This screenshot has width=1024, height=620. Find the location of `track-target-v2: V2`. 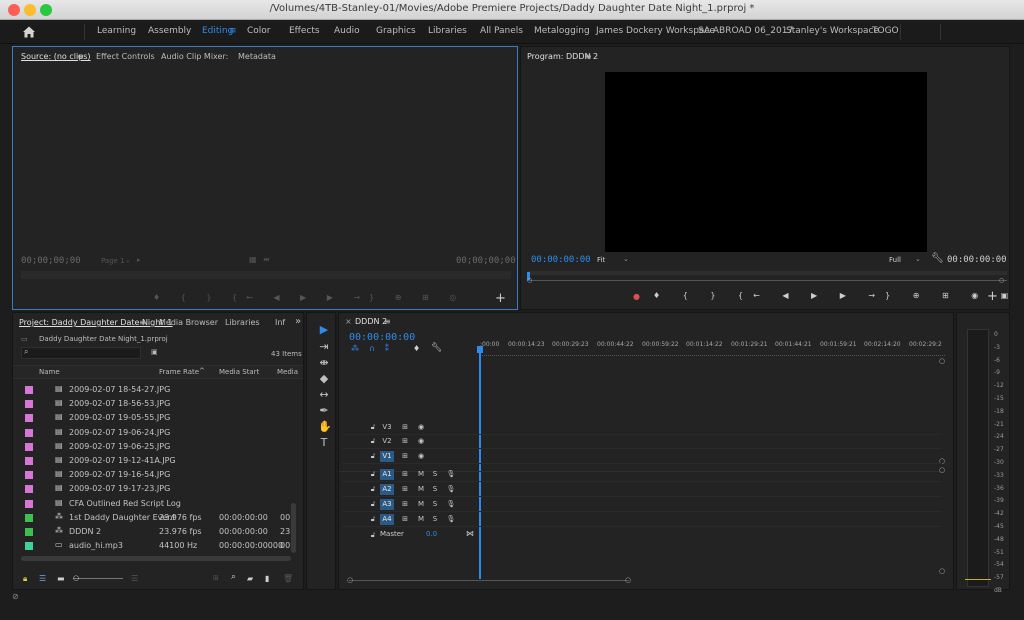

track-target-v2: V2 is located at coordinates (387, 441).